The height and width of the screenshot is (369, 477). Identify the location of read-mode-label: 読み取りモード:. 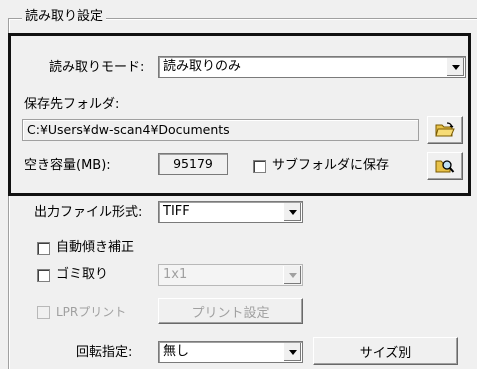
(97, 67).